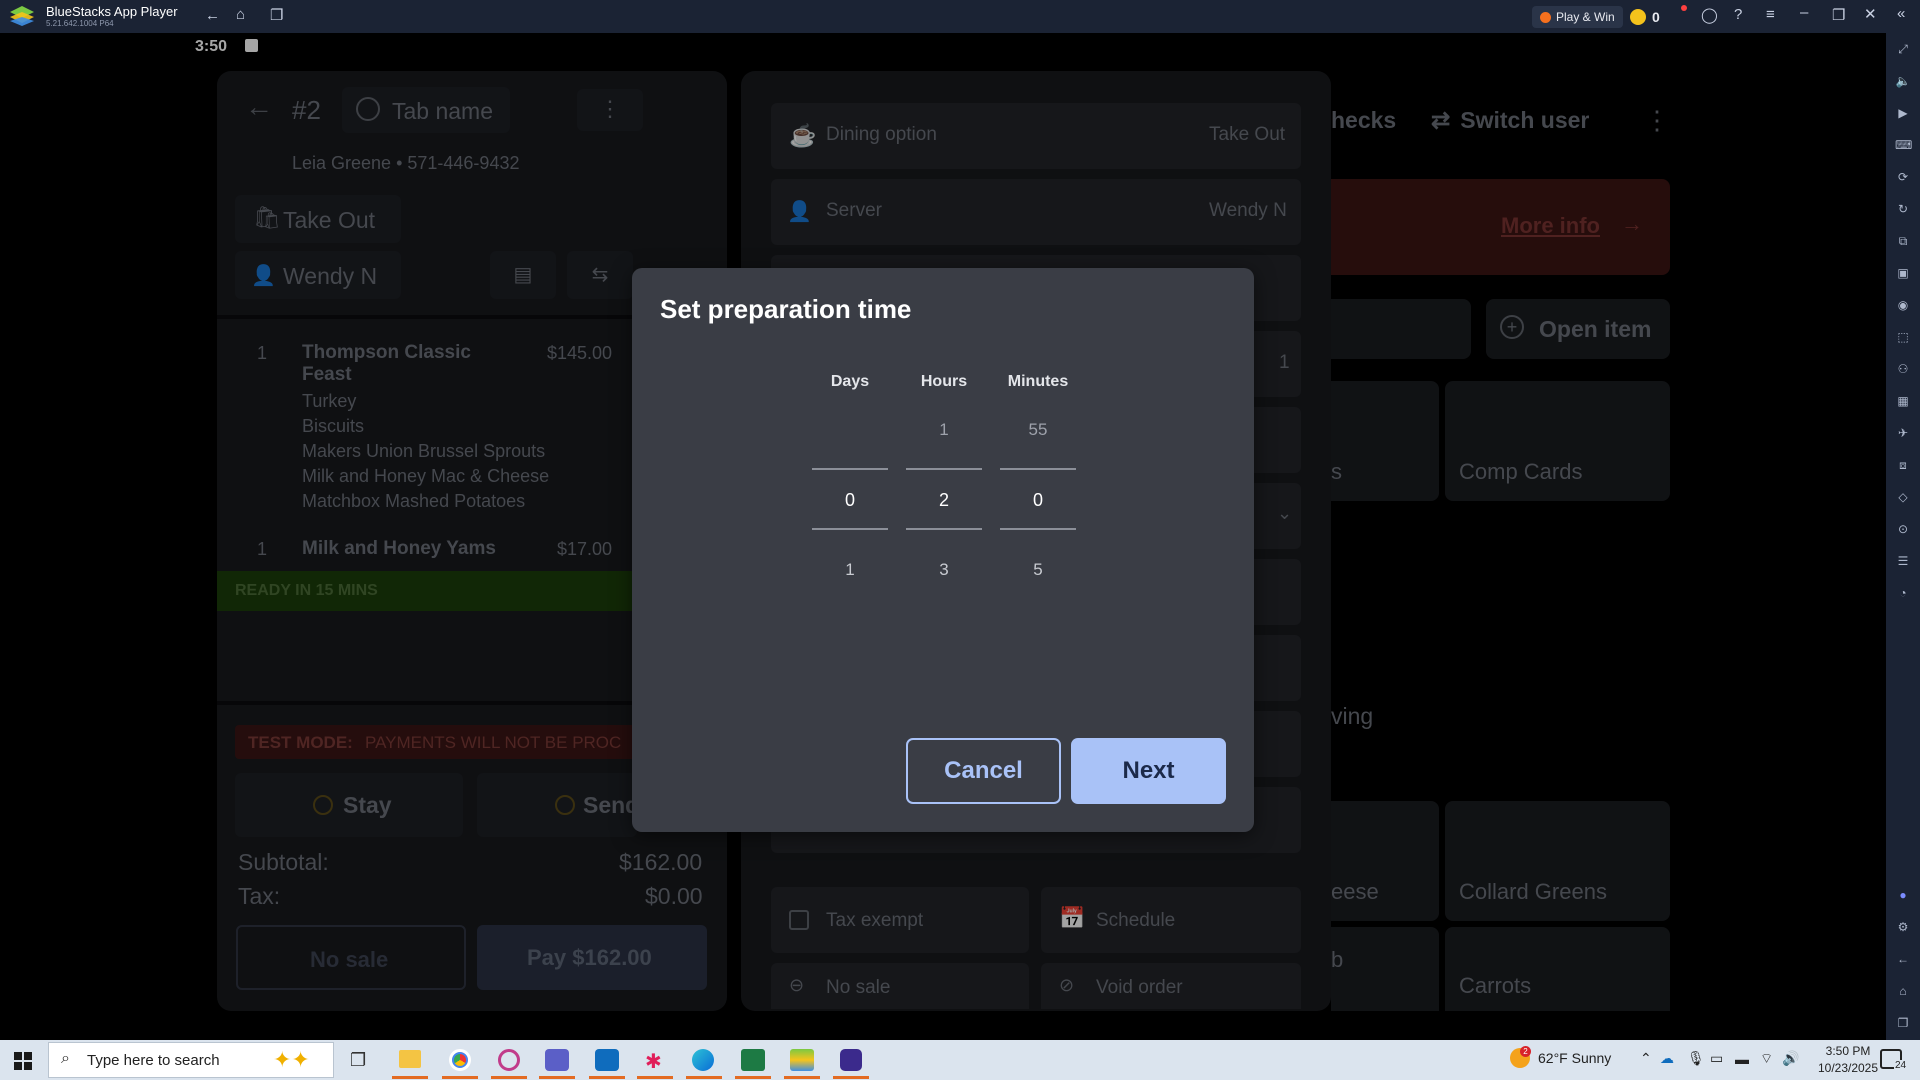  What do you see at coordinates (1646, 1058) in the screenshot?
I see `tray-chevron-icon: ⌃` at bounding box center [1646, 1058].